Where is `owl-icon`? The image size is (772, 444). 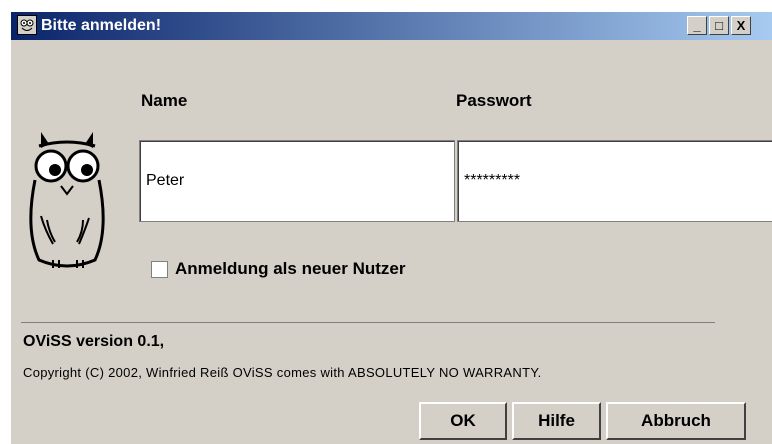 owl-icon is located at coordinates (27, 25).